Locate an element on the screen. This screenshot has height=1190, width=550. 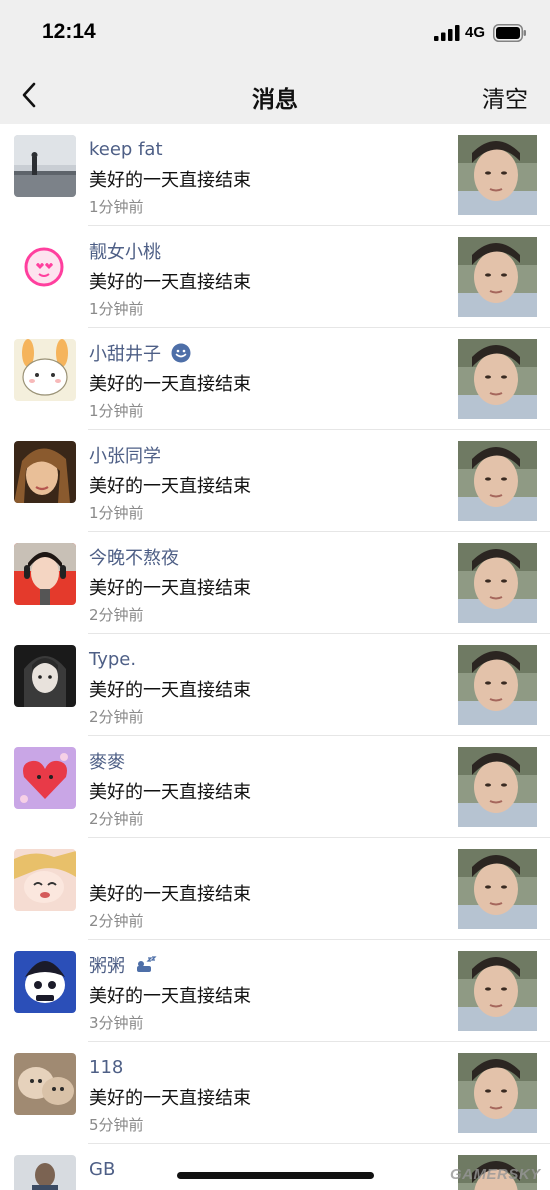
sleep-badge-icon is located at coordinates (147, 964).